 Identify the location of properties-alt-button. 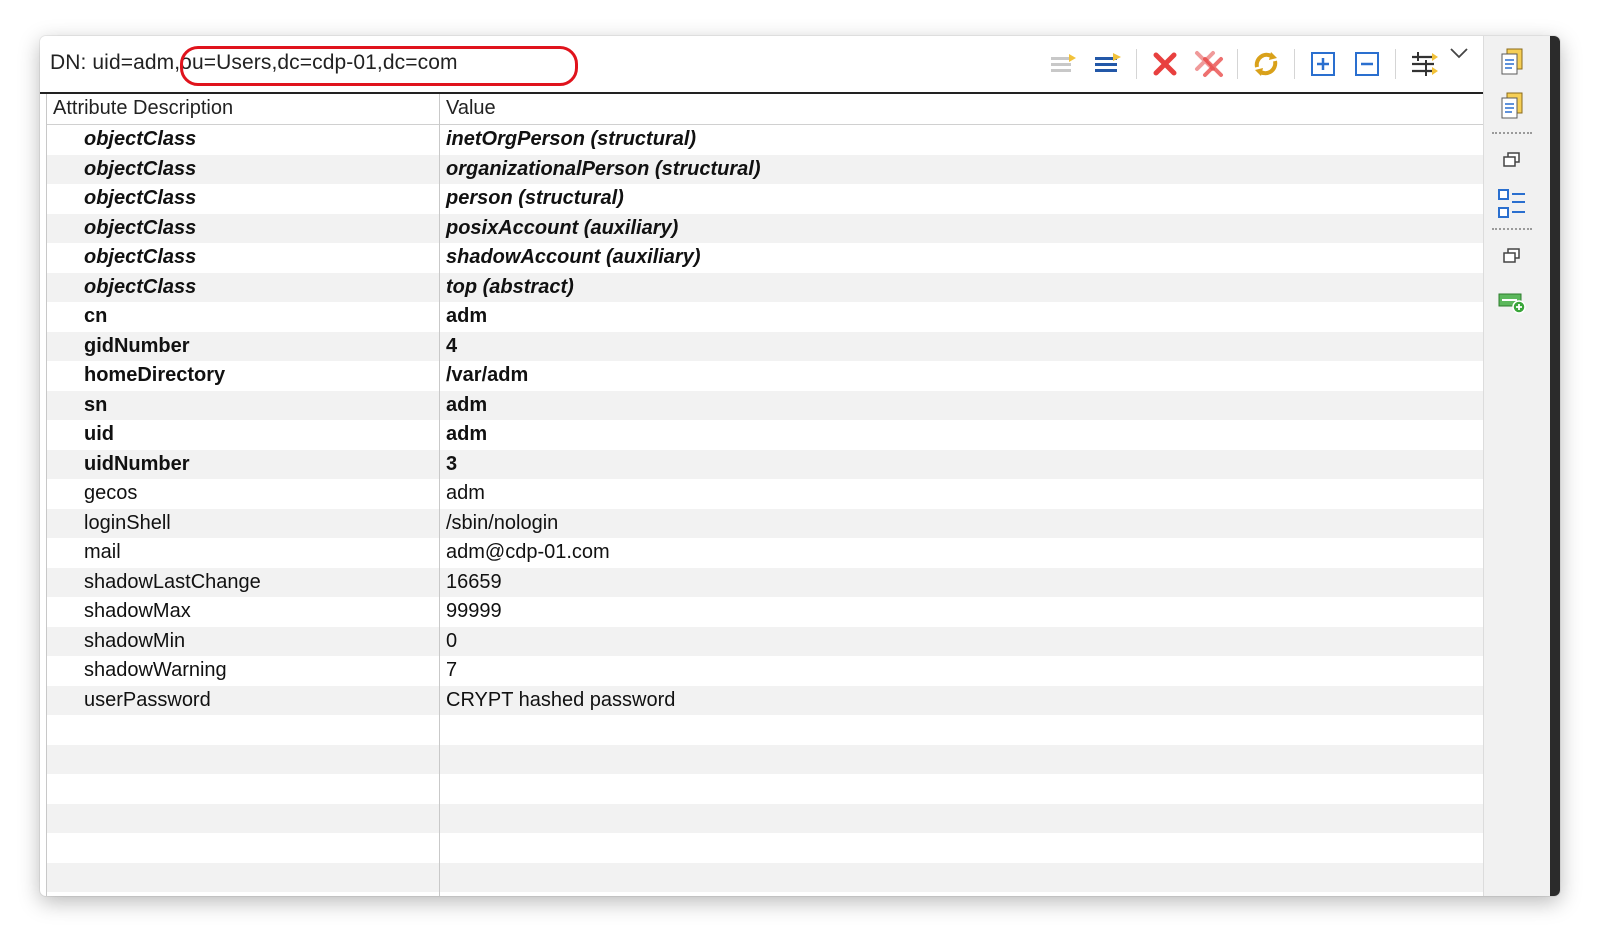
(1512, 106).